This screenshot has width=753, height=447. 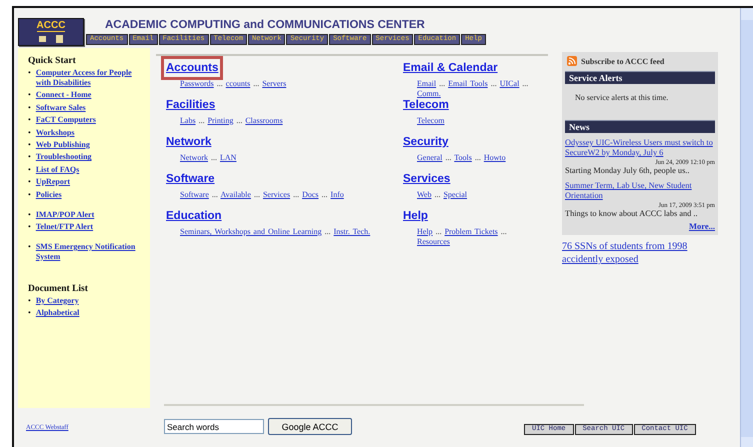 What do you see at coordinates (63, 145) in the screenshot?
I see `sidebar-link: Web Publishing` at bounding box center [63, 145].